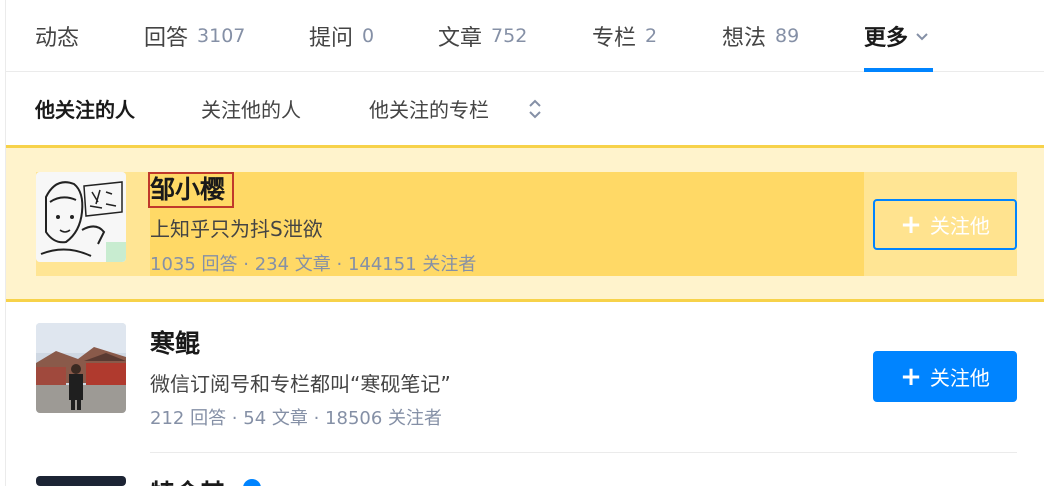  I want to click on tab-label: 动态, so click(57, 38).